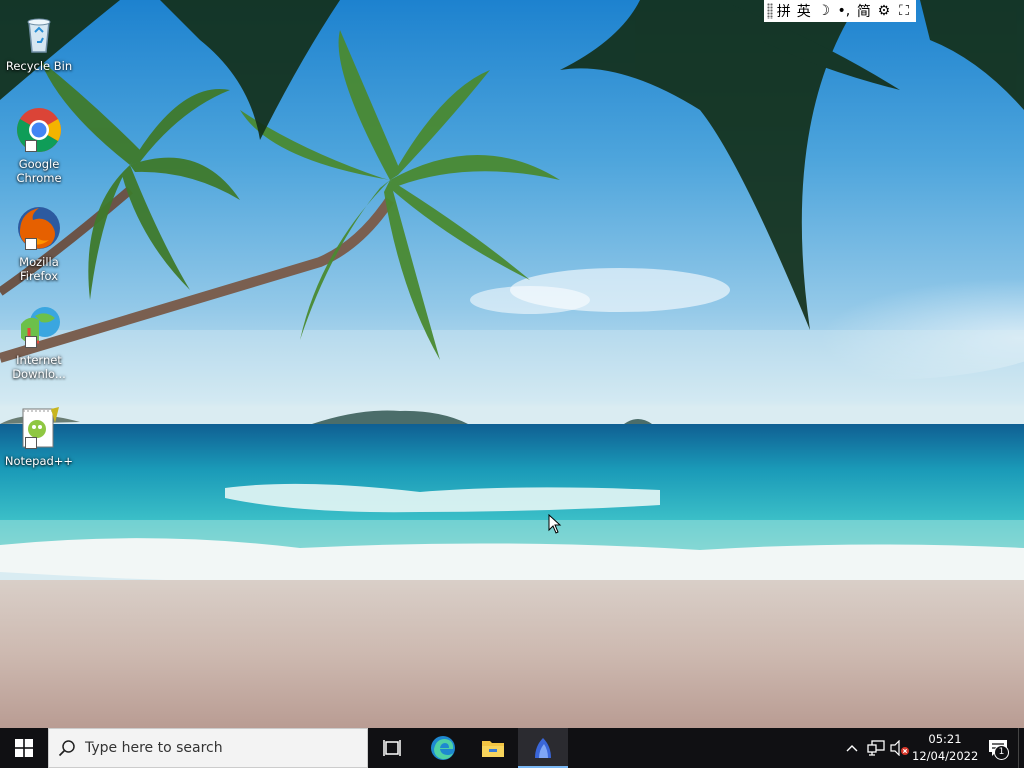 The image size is (1024, 768). Describe the element at coordinates (39, 66) in the screenshot. I see `desktop-icon-label: Recycle Bin` at that location.